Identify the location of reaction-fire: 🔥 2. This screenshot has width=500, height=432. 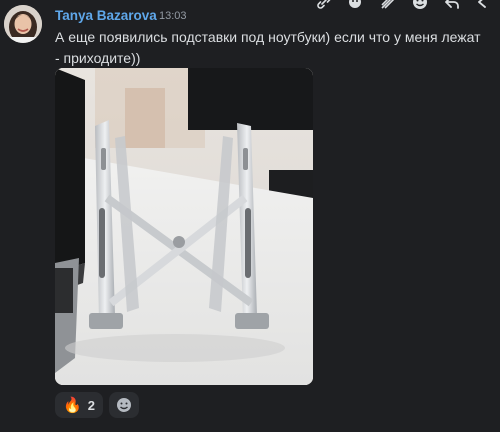
(79, 405).